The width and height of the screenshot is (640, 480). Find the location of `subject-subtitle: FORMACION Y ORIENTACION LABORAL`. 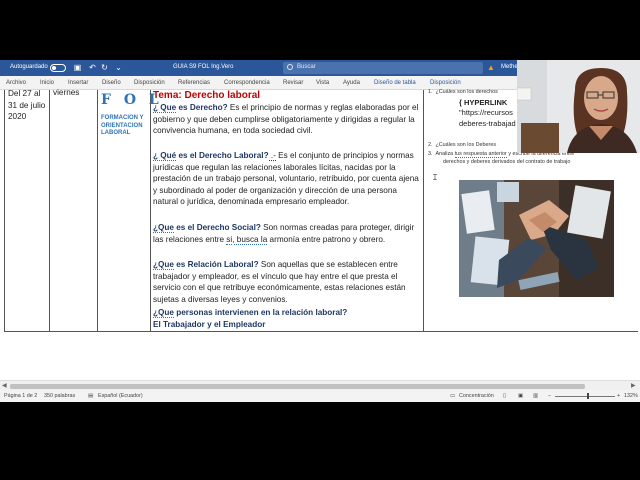

subject-subtitle: FORMACION Y ORIENTACION LABORAL is located at coordinates (122, 125).